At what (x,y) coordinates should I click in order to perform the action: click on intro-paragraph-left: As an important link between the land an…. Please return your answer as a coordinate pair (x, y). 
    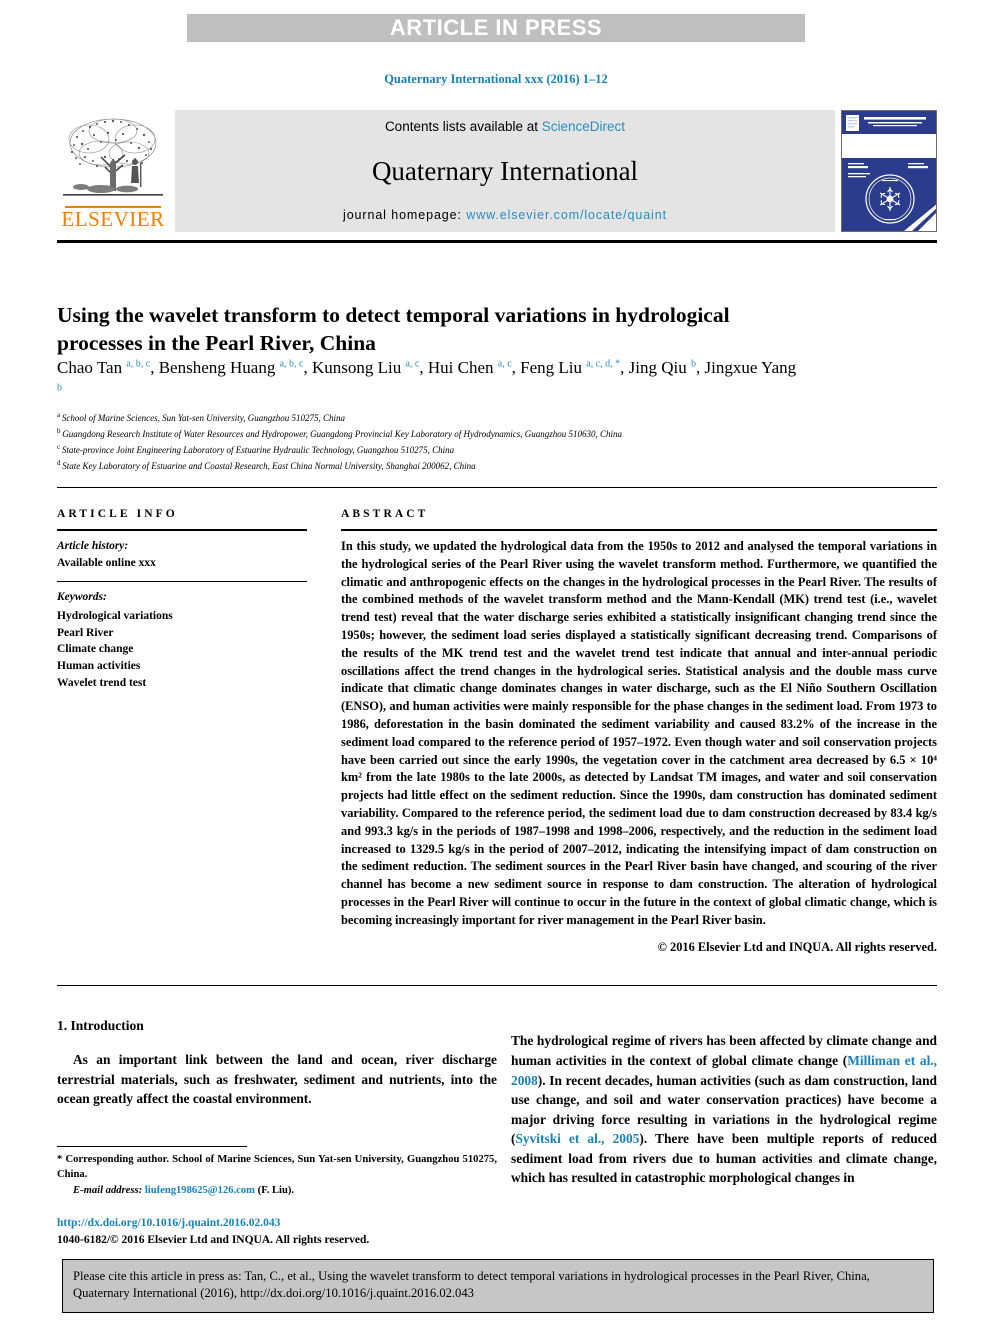
    Looking at the image, I should click on (277, 1079).